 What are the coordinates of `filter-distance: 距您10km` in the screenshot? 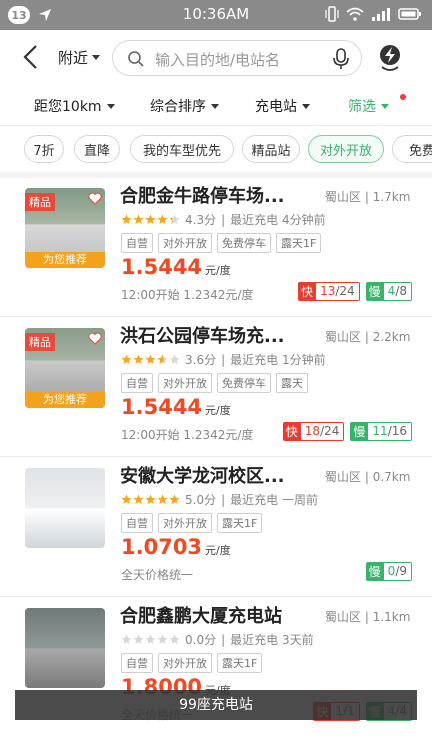 It's located at (74, 106).